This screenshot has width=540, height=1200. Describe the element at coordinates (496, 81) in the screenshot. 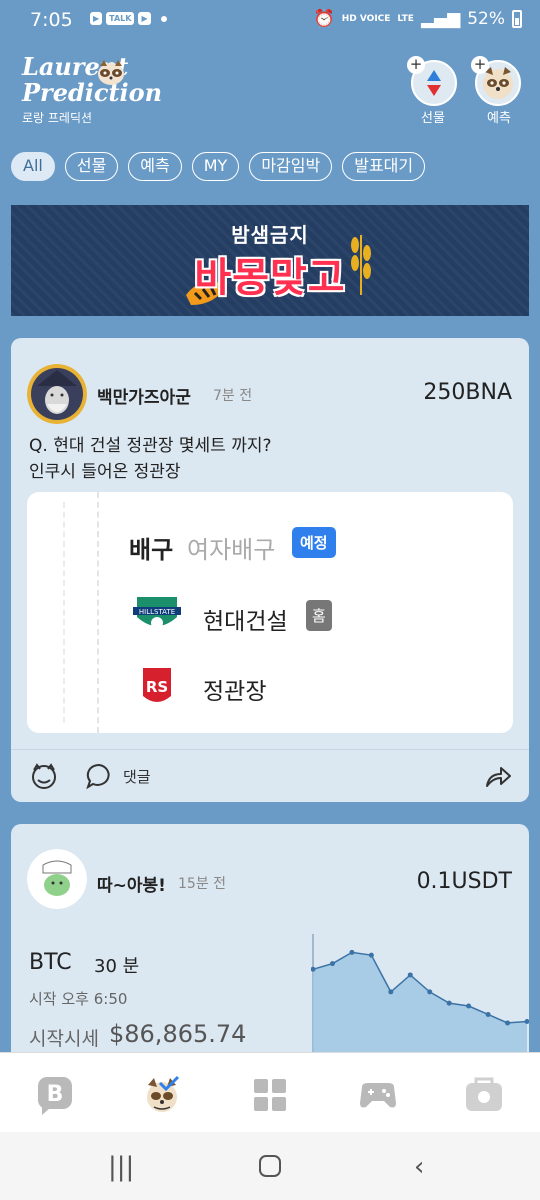

I see `prediction-button: +` at that location.